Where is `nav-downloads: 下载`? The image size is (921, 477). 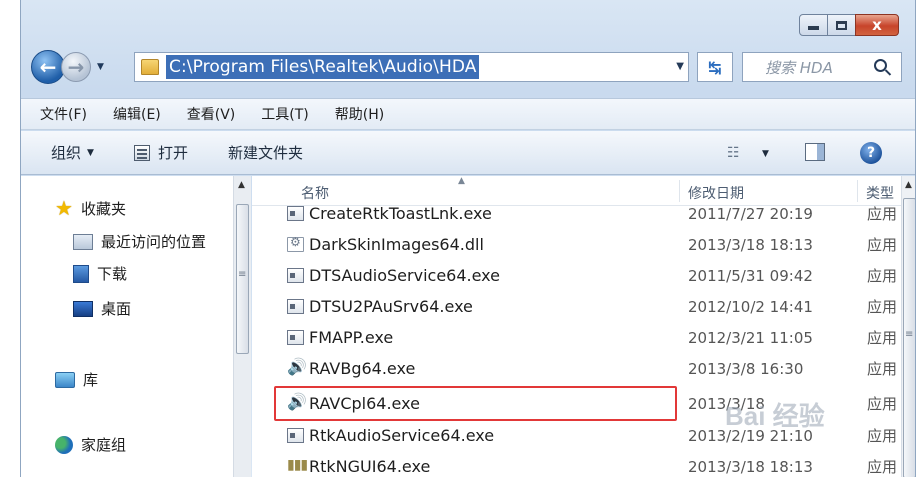 nav-downloads: 下载 is located at coordinates (100, 273).